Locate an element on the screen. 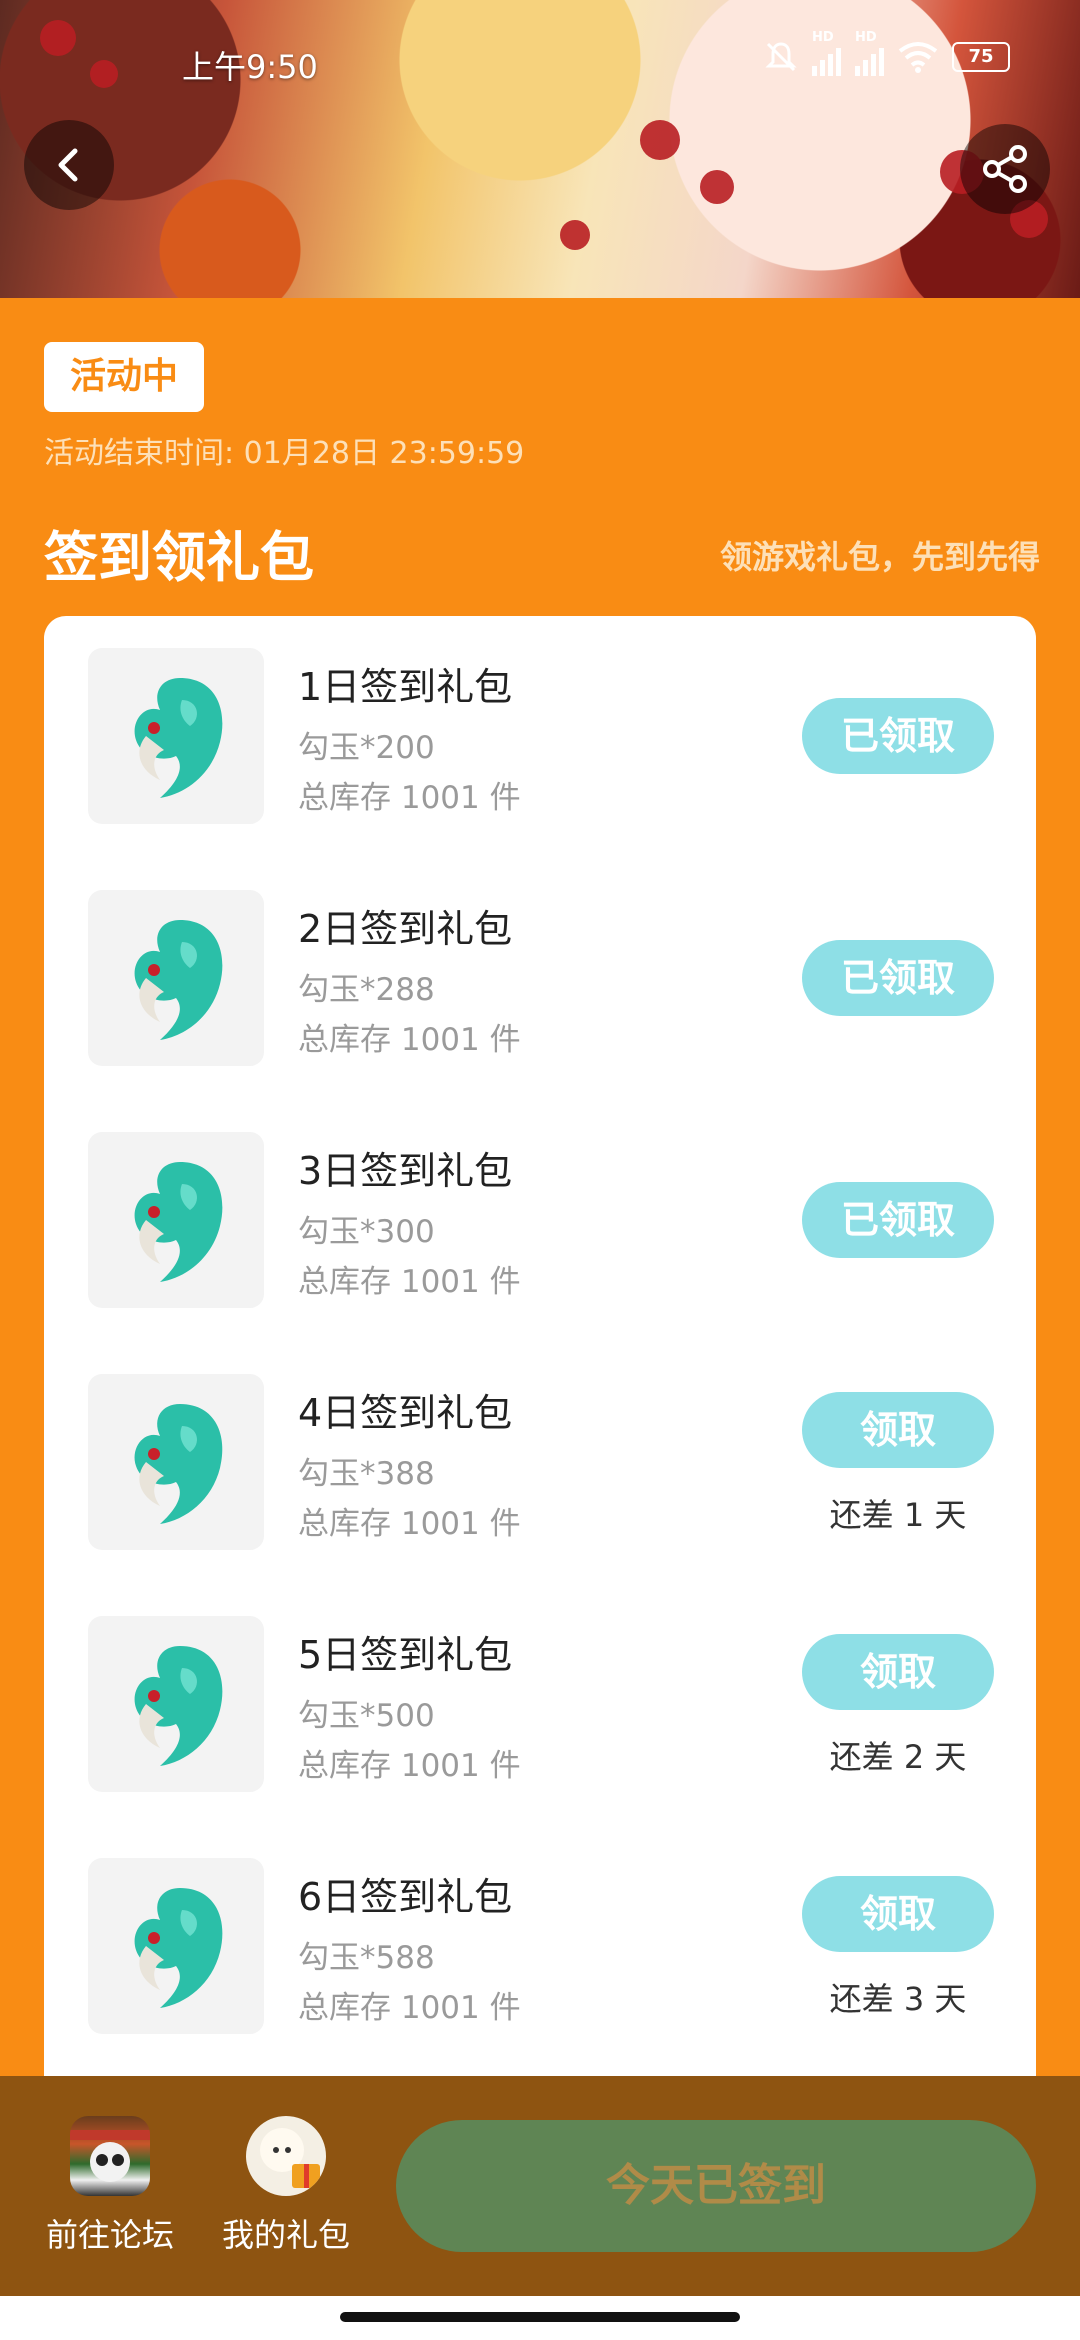 The width and height of the screenshot is (1080, 2340). gift-bag-icon is located at coordinates (286, 2156).